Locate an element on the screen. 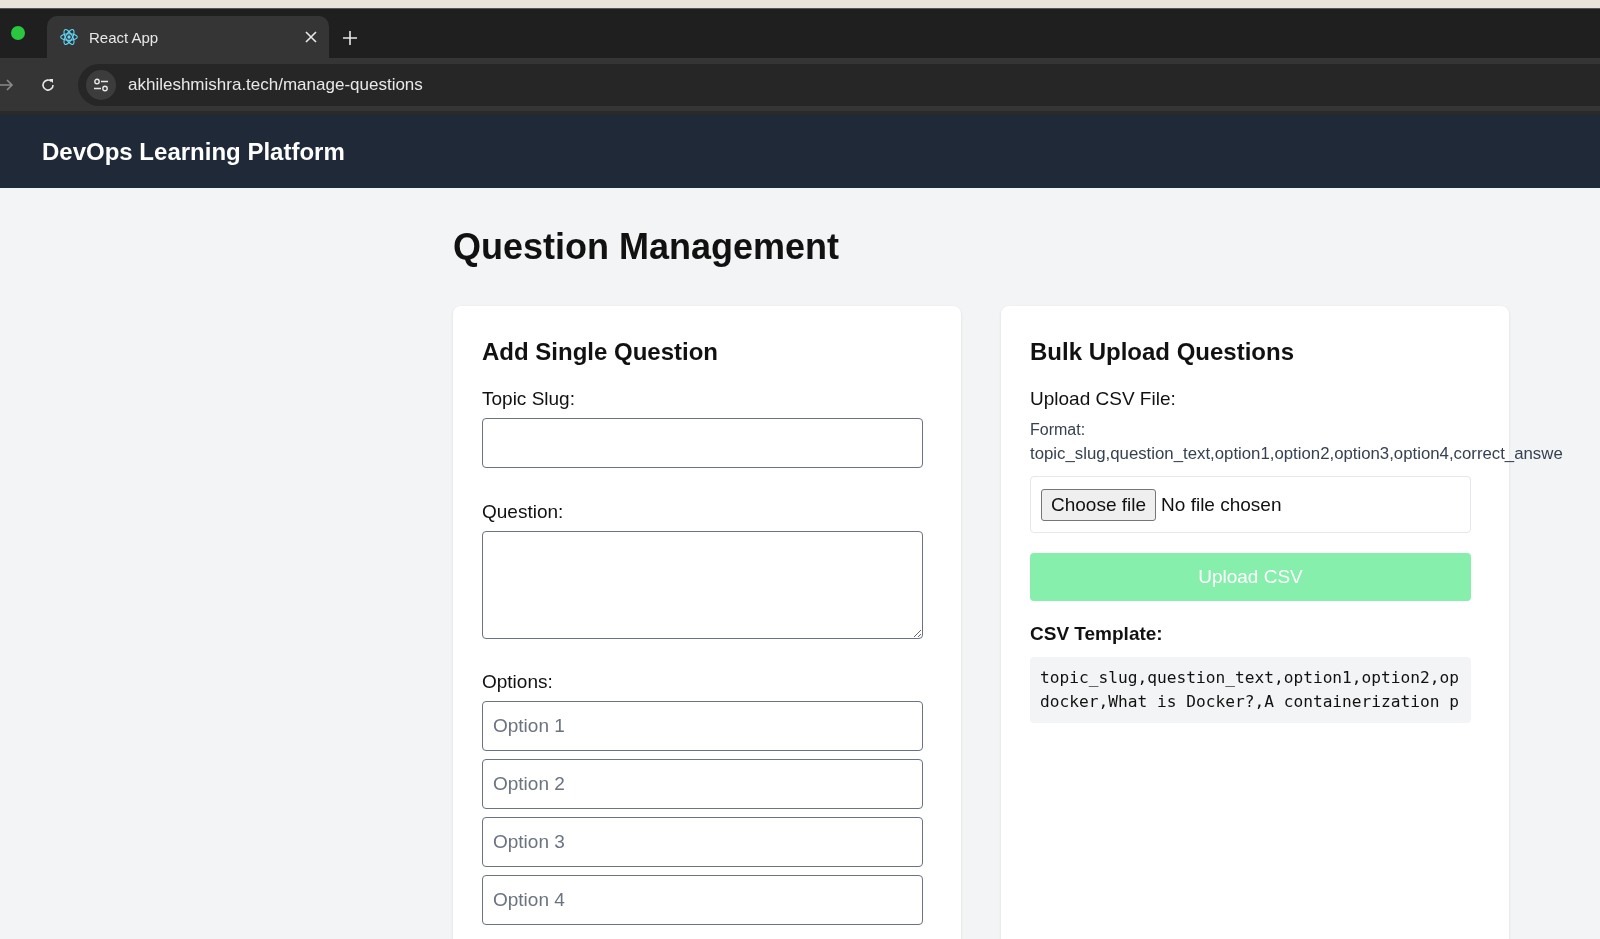 This screenshot has width=1600, height=939. format-label: Format: is located at coordinates (1058, 430).